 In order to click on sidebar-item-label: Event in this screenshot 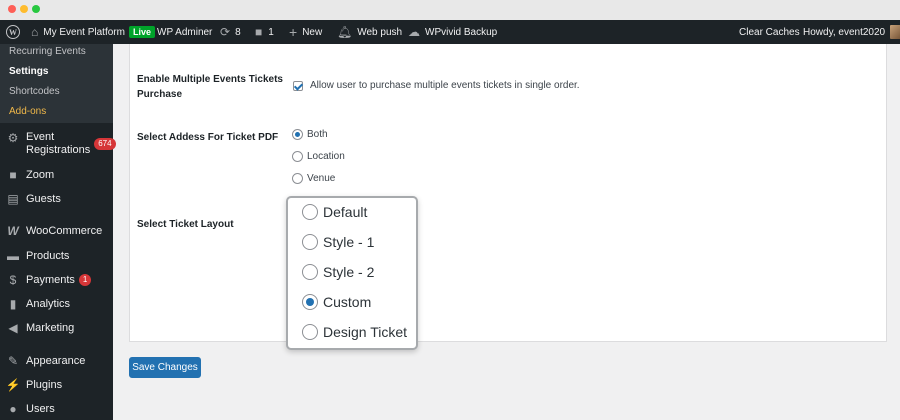, I will do `click(40, 137)`.